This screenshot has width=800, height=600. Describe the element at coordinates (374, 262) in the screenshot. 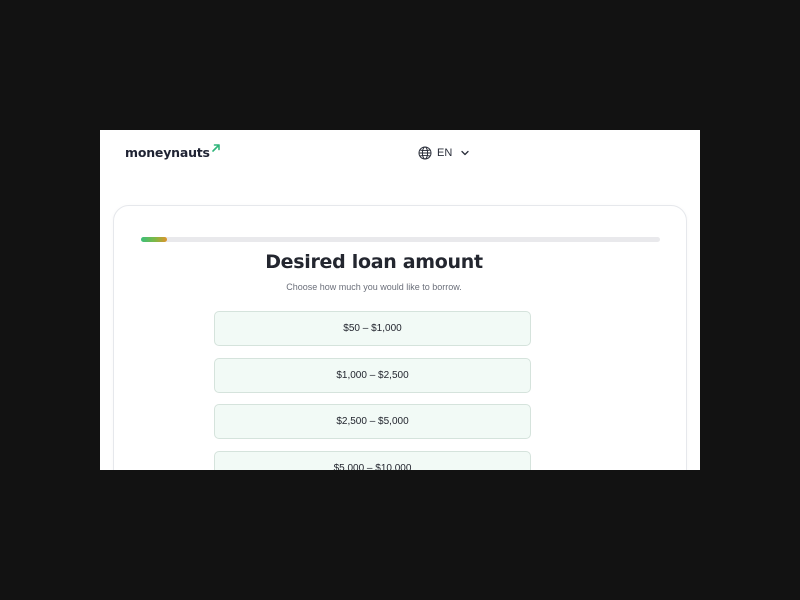

I see `page-title: Desired loan amount` at that location.